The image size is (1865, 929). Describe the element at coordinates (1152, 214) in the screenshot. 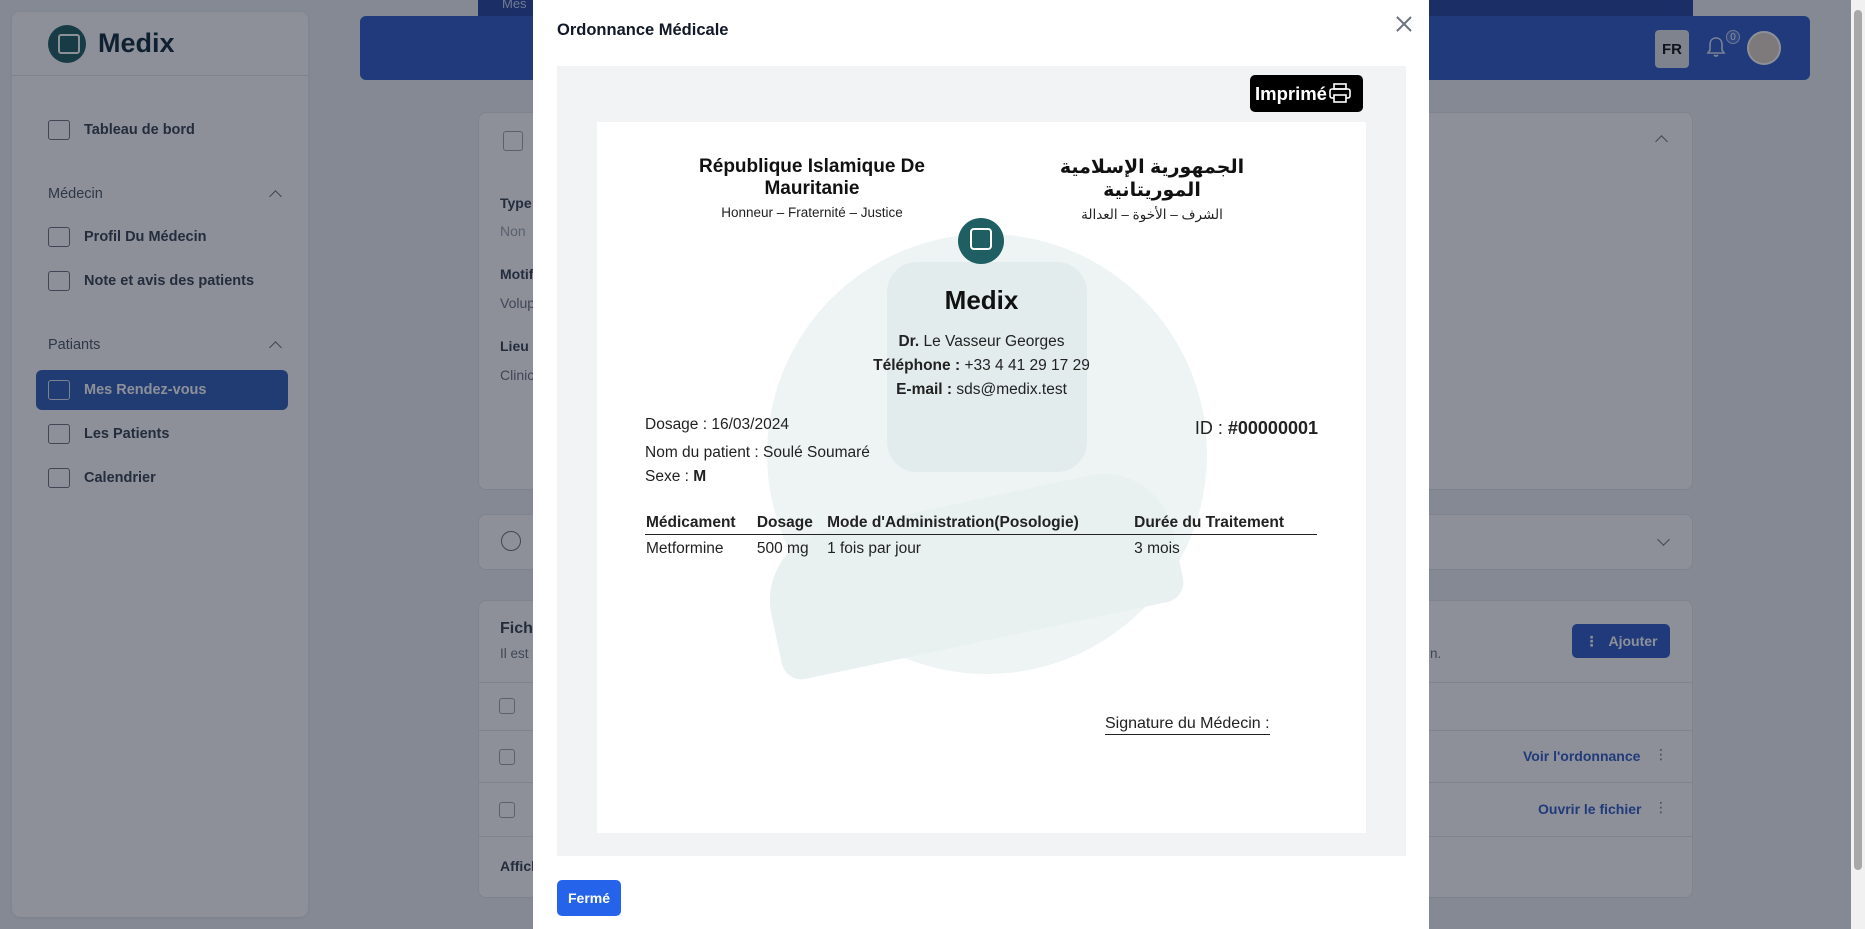

I see `motto-ar: الشرف – الأخوة – العدالة` at that location.